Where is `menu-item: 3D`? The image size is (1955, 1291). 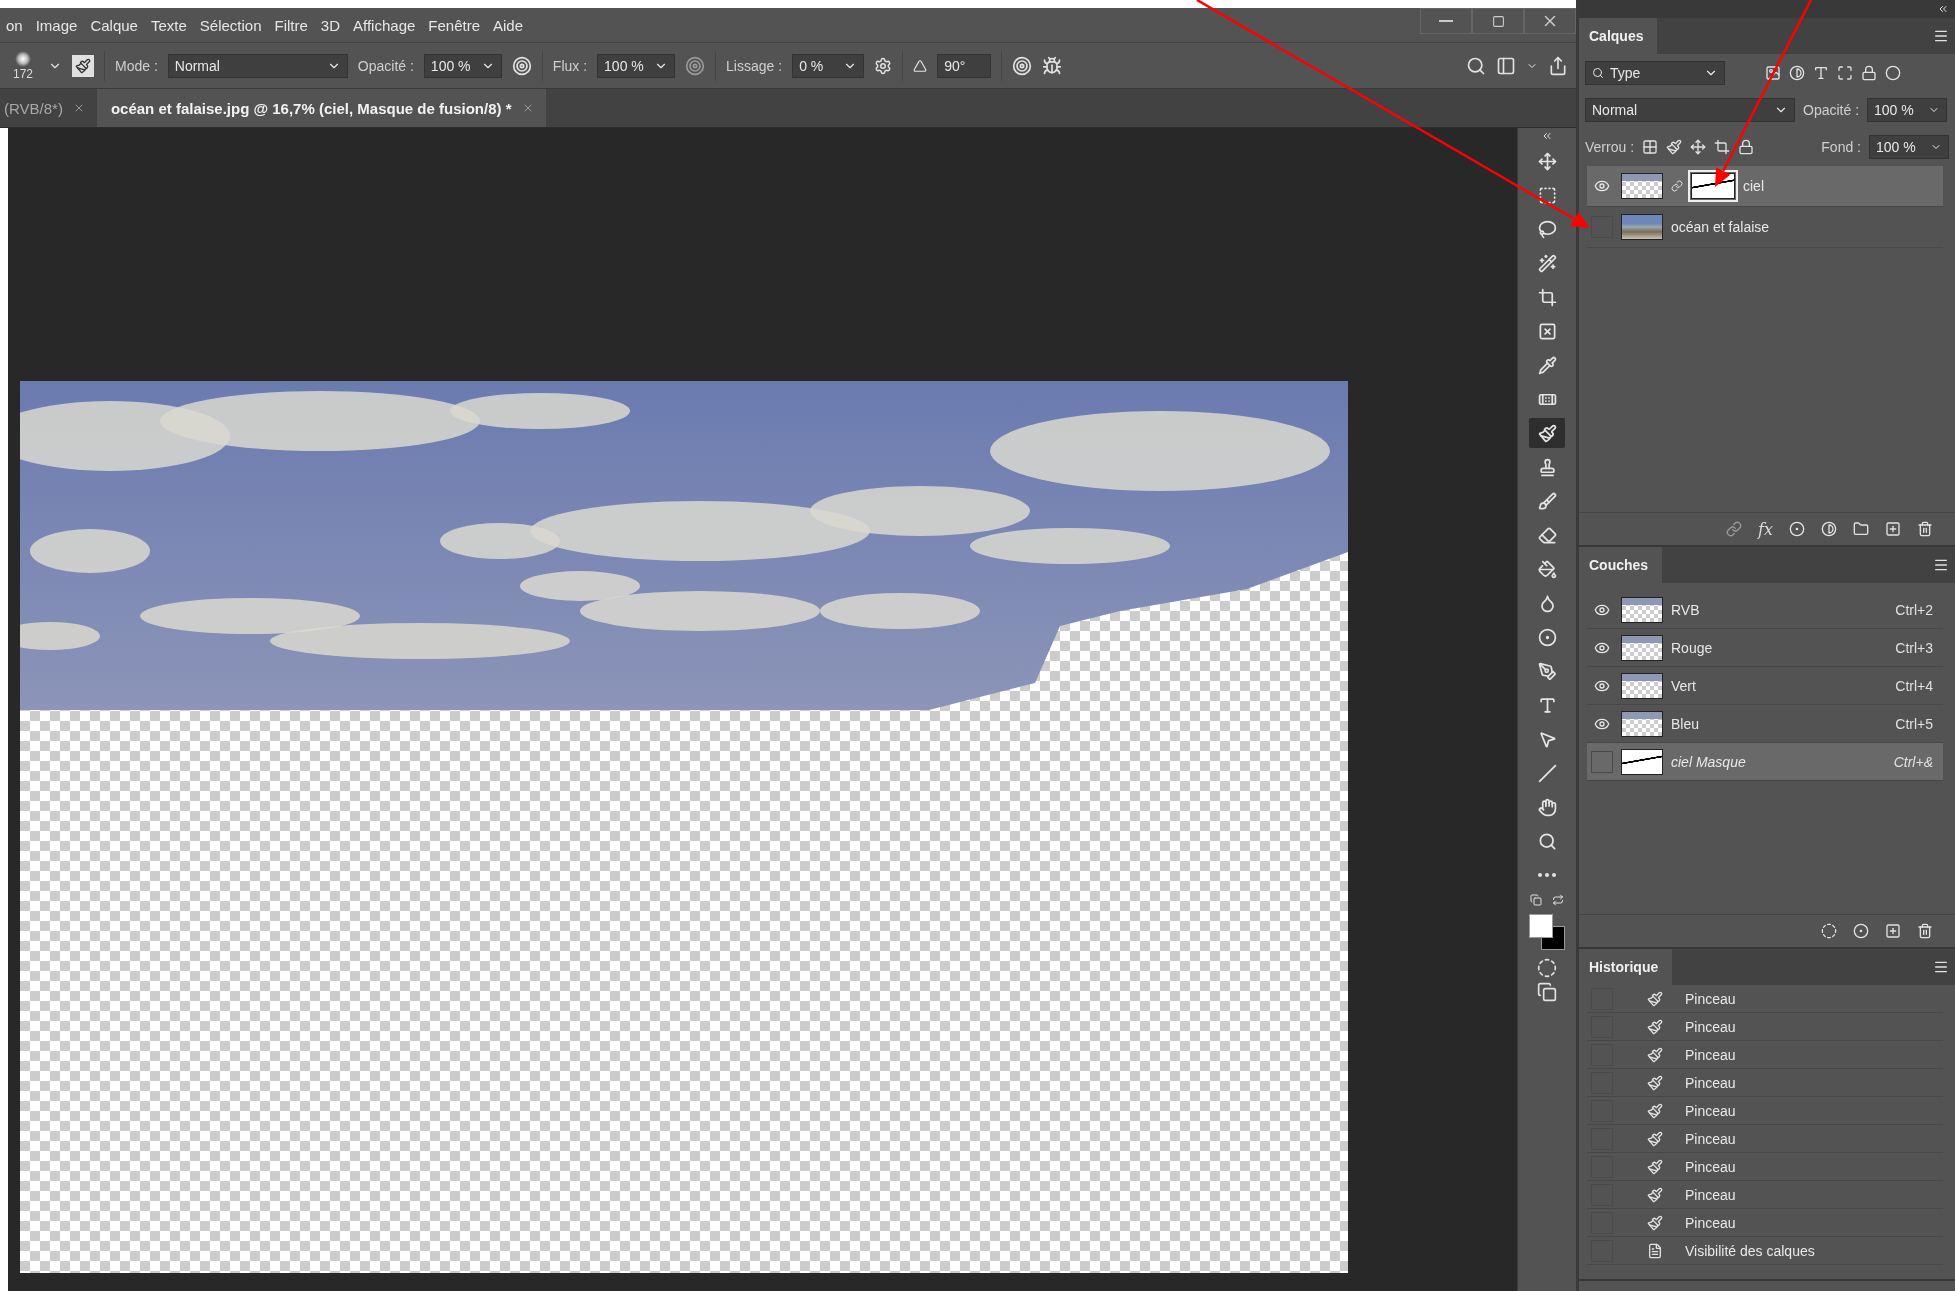
menu-item: 3D is located at coordinates (330, 25).